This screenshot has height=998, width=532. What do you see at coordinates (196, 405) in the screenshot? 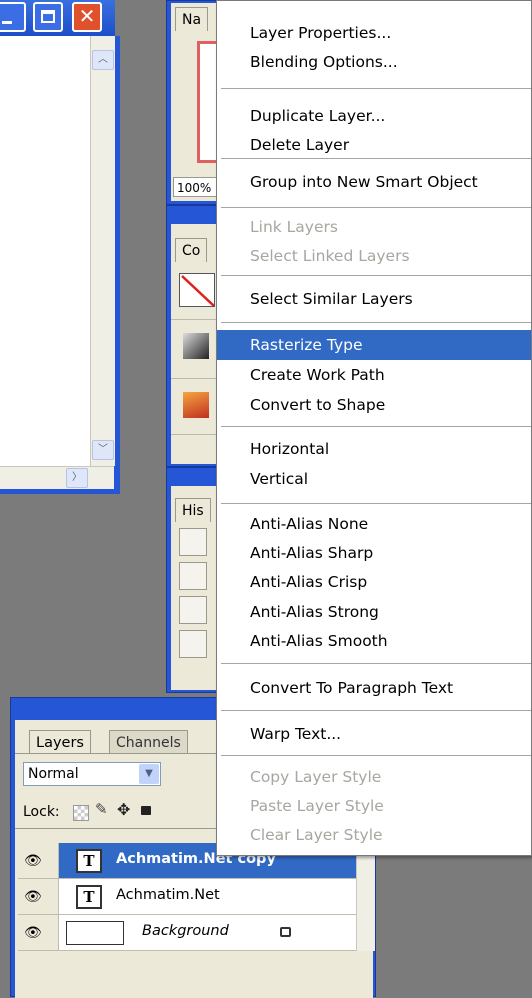
I see `gradient-swatch-orange` at bounding box center [196, 405].